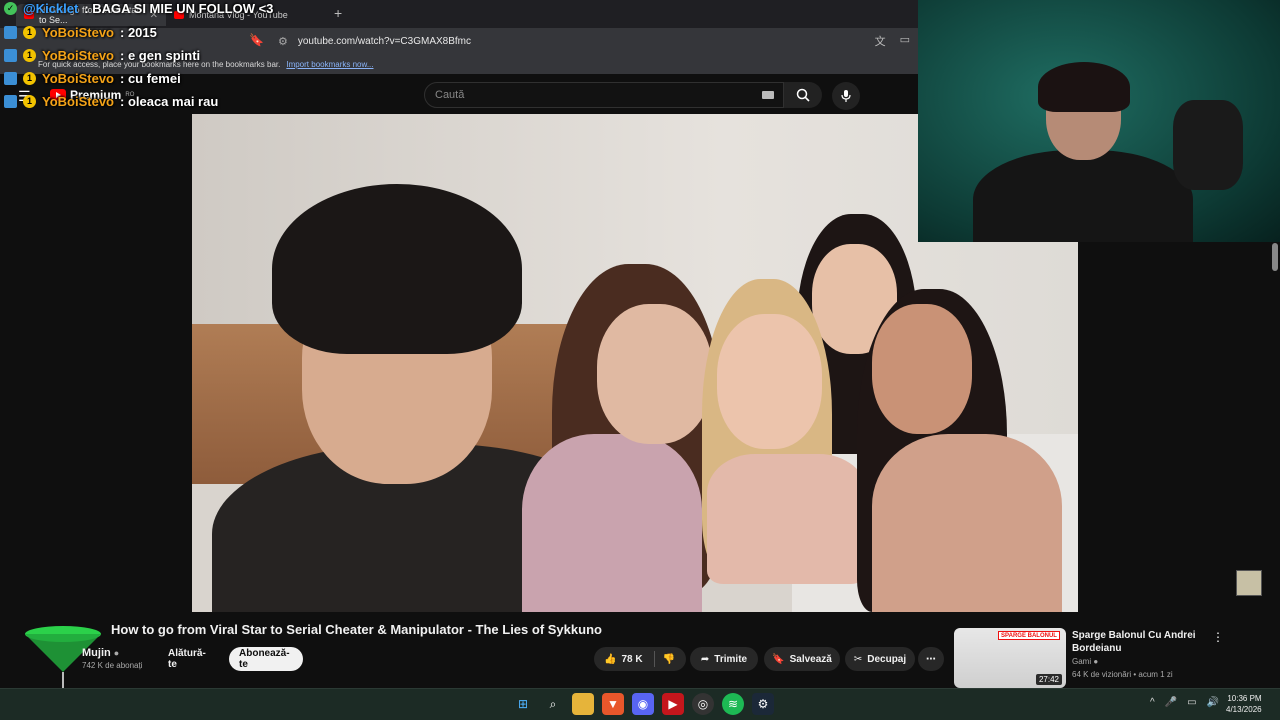 The width and height of the screenshot is (1280, 720). I want to click on recommended-title: Sparge Balonul Cu Andrei Bordeianu, so click(1142, 642).